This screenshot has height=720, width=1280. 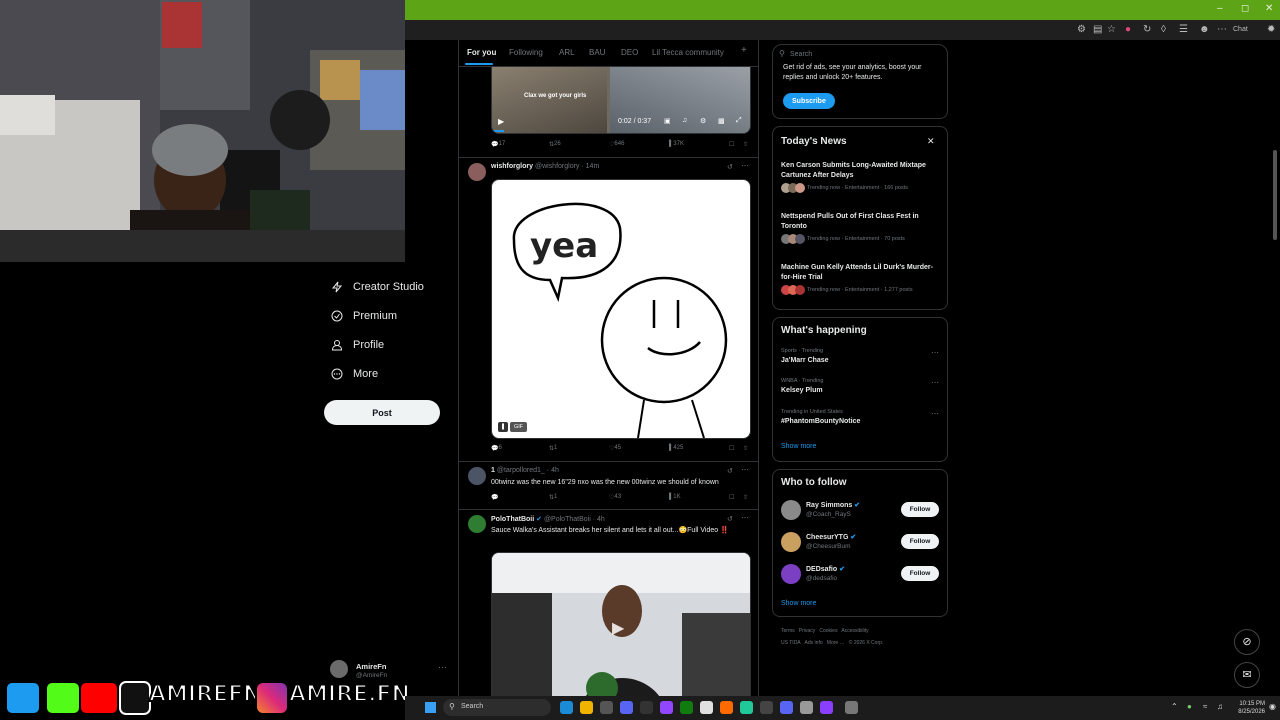 What do you see at coordinates (851, 707) in the screenshot?
I see `settings-icon` at bounding box center [851, 707].